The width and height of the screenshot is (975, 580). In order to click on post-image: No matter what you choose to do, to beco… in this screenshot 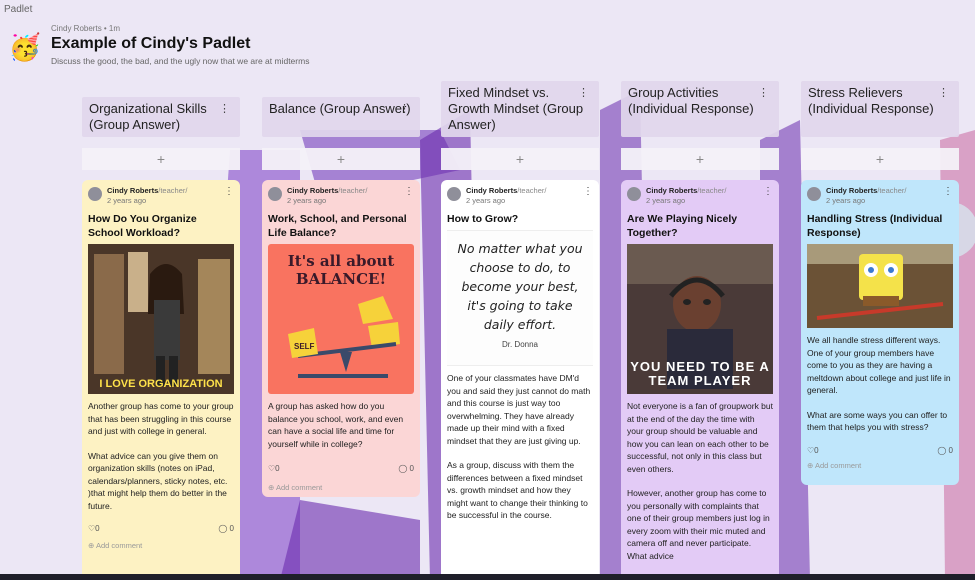, I will do `click(520, 298)`.